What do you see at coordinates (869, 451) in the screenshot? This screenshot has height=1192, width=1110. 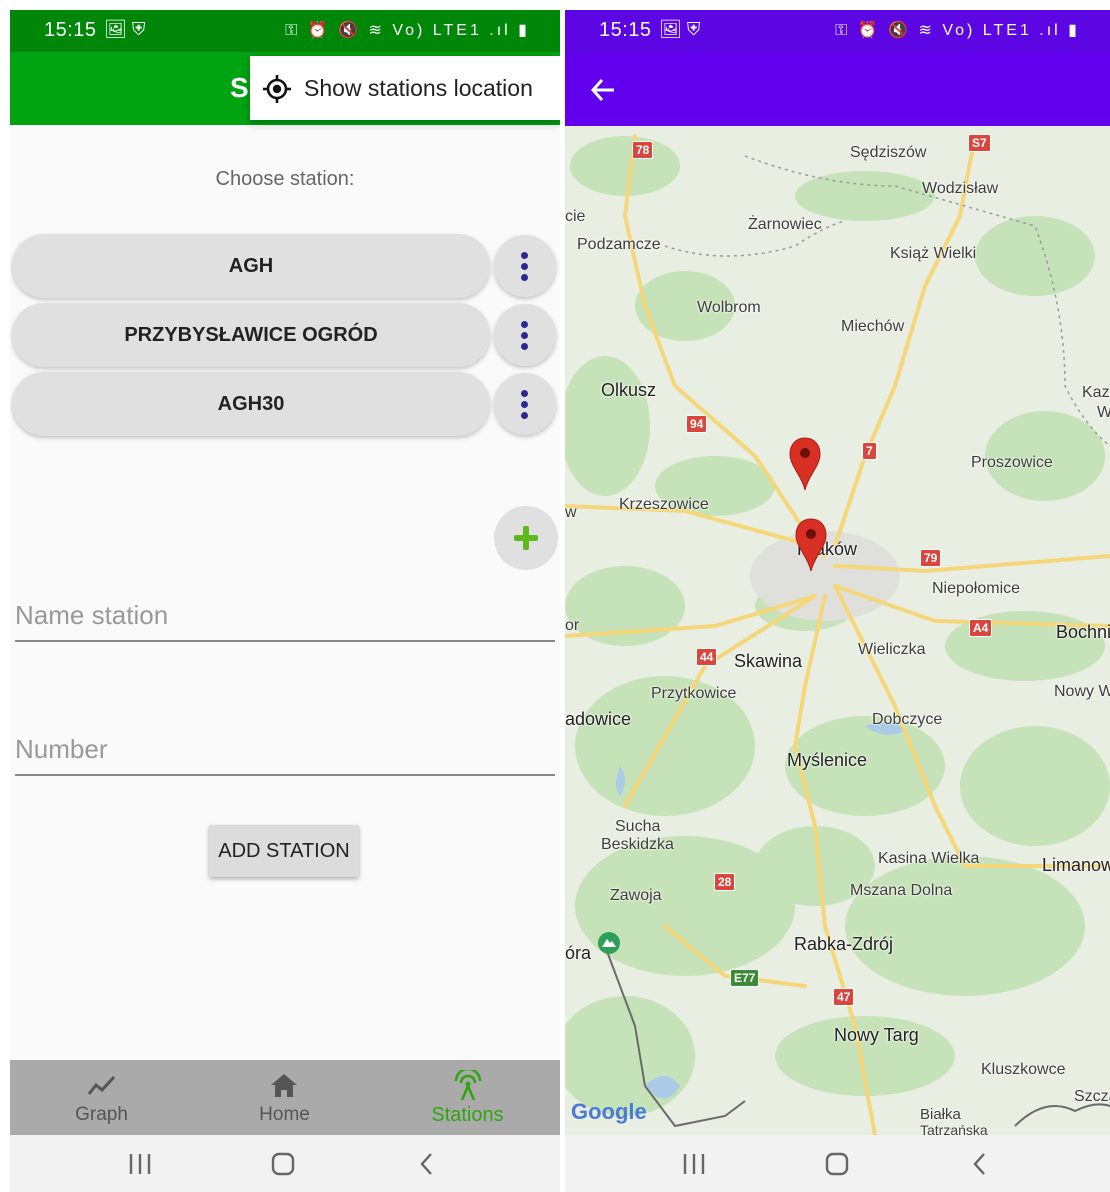 I see `road-shield: 7` at bounding box center [869, 451].